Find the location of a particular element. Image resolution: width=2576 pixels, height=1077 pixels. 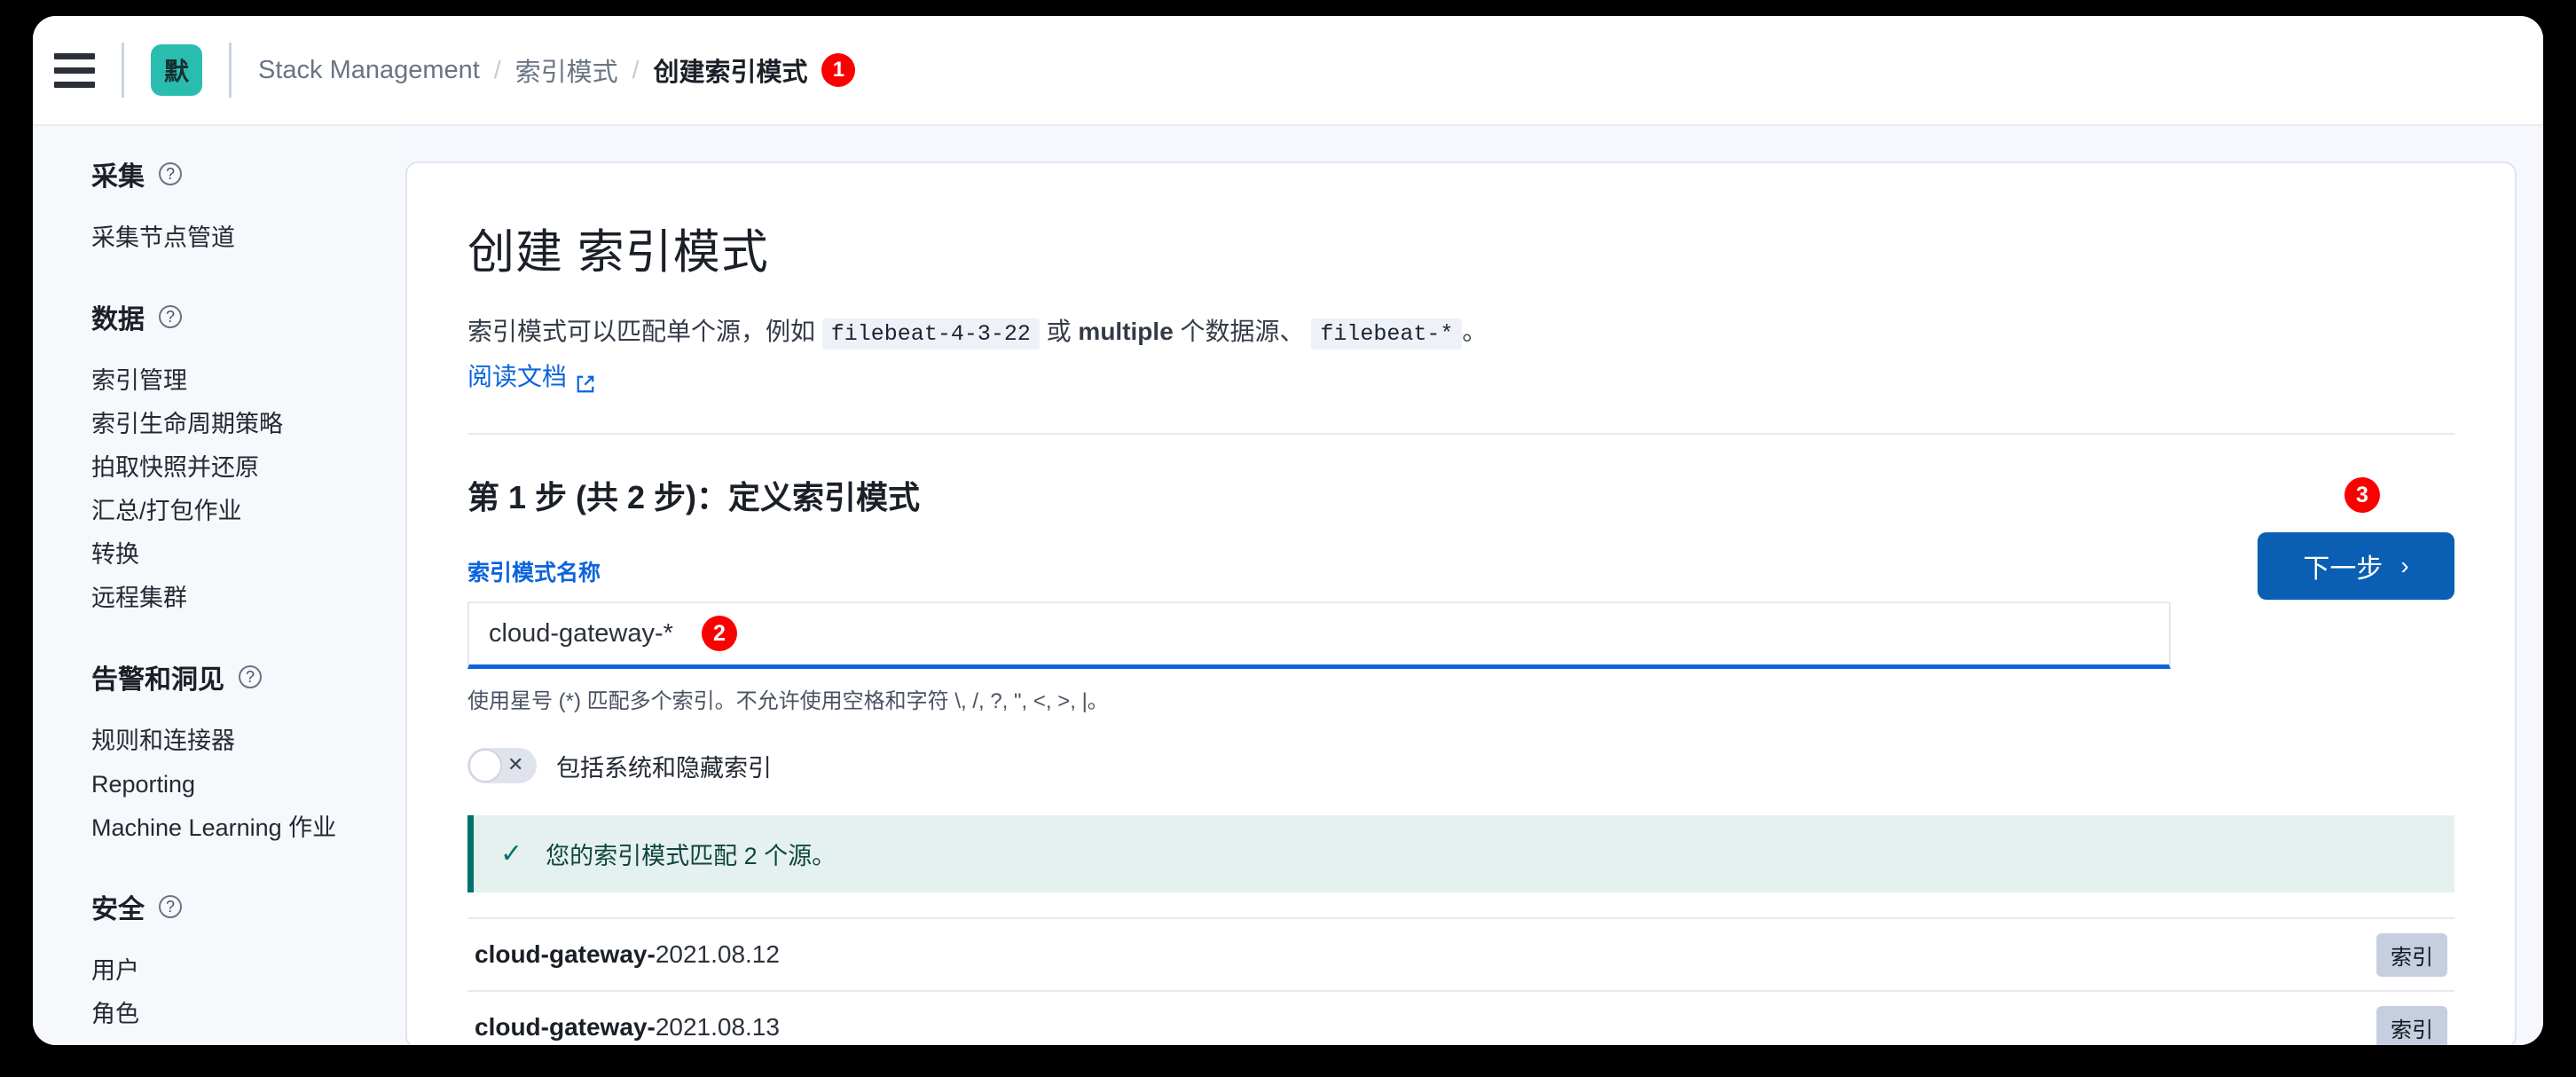

include-system-indices-row: ✕ 包括系统和隐藏索引 is located at coordinates (1460, 766).